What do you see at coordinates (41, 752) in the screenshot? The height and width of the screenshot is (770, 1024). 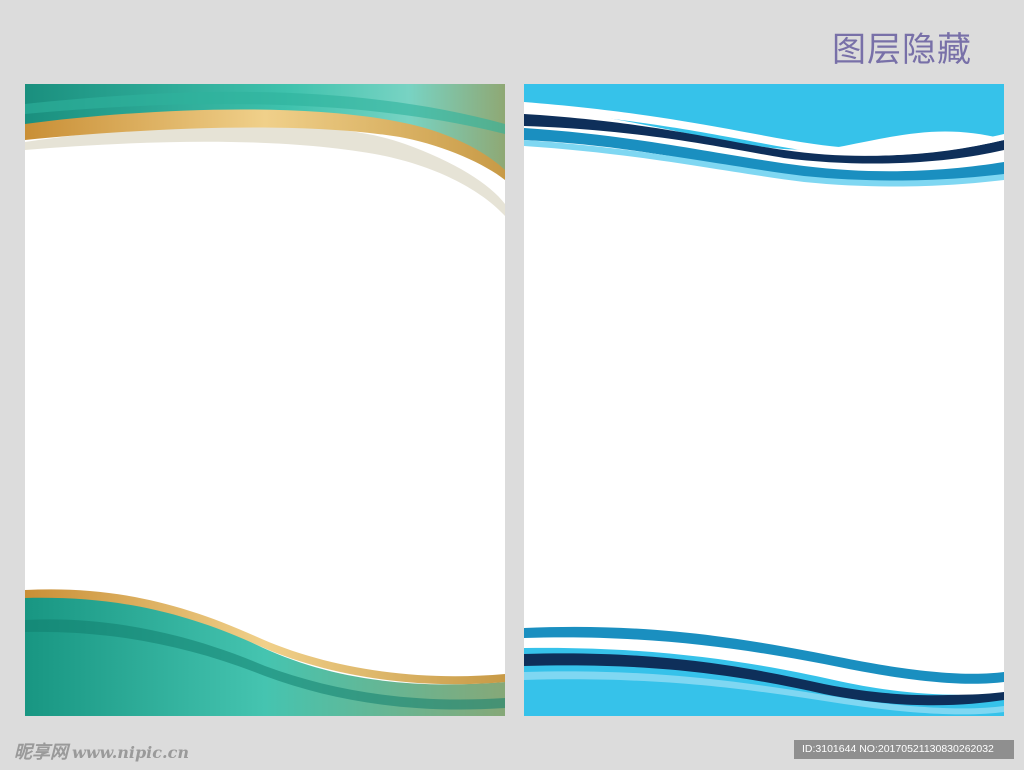 I see `watermark-brand: 昵享网` at bounding box center [41, 752].